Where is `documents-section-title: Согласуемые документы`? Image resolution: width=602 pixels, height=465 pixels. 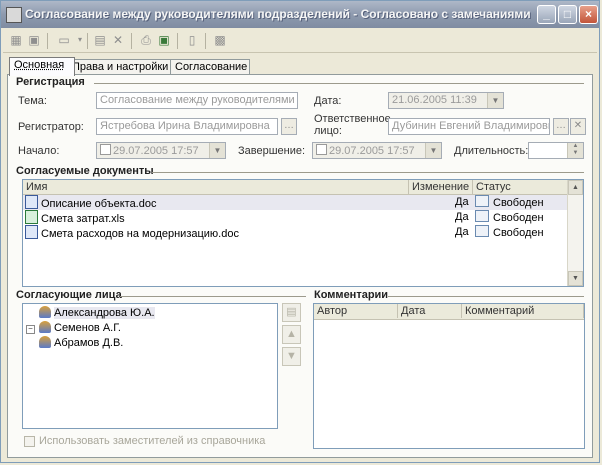 documents-section-title: Согласуемые документы is located at coordinates (85, 171).